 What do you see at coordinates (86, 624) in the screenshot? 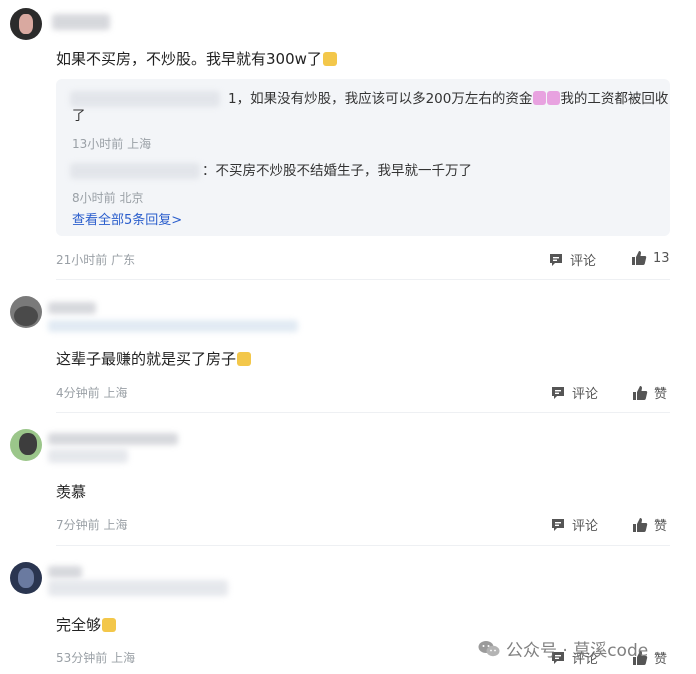
I see `comment-text: 完全够` at bounding box center [86, 624].